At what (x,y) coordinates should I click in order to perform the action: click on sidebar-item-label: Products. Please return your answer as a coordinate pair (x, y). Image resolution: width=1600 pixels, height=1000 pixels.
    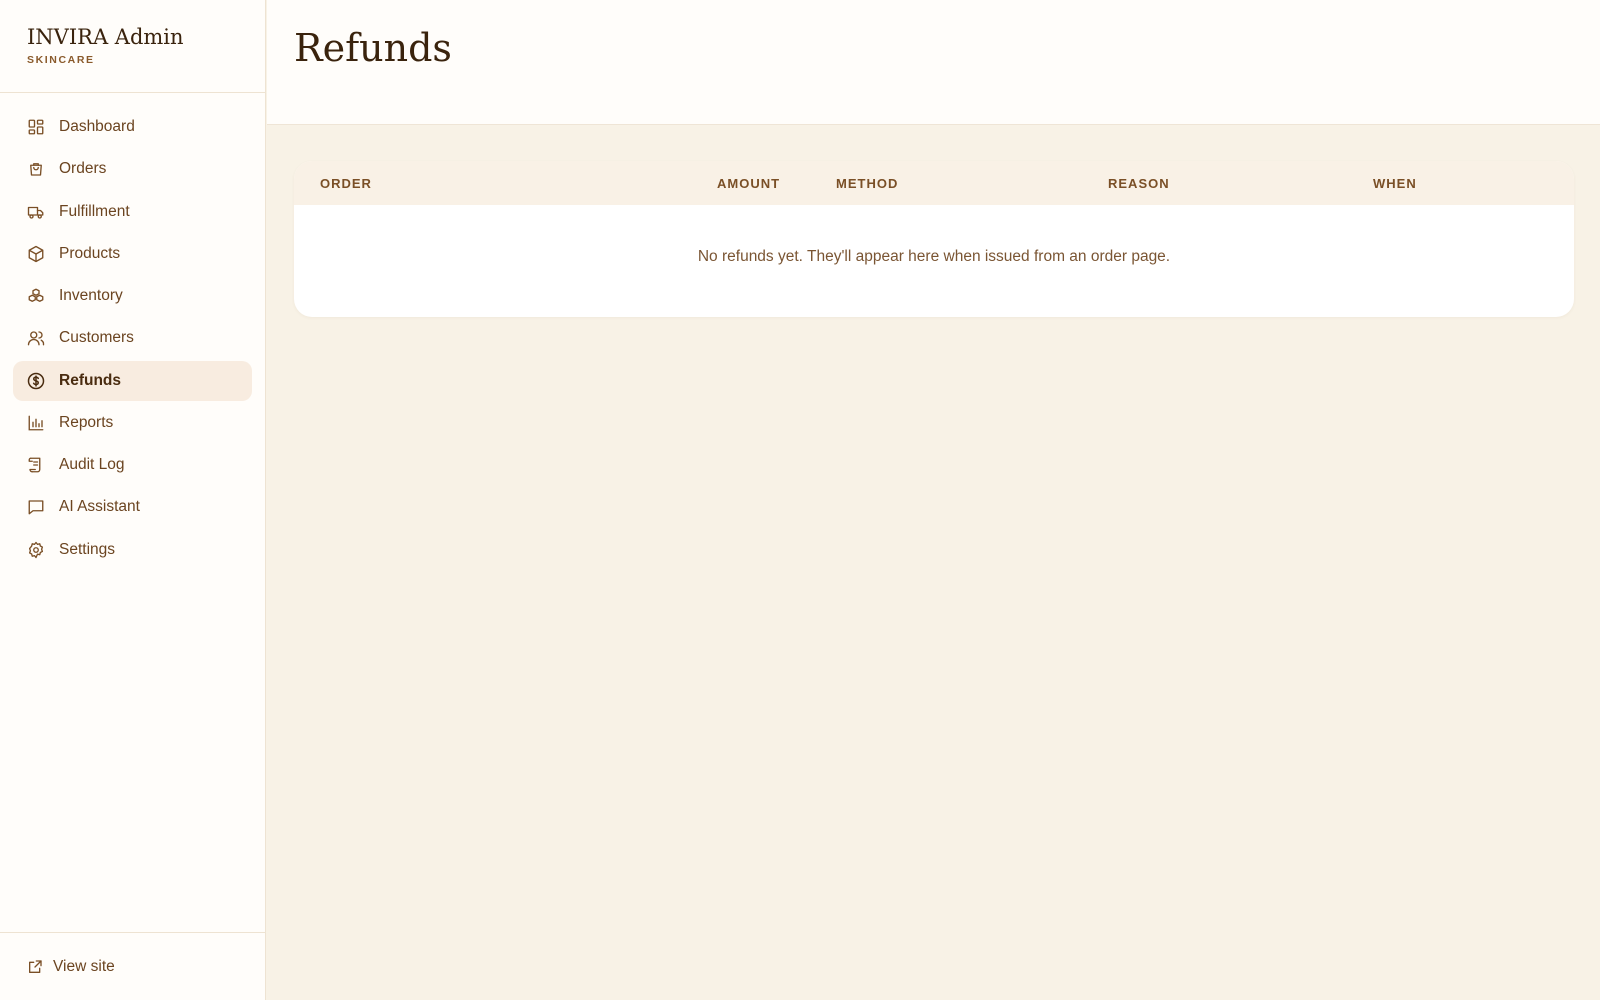
    Looking at the image, I should click on (90, 253).